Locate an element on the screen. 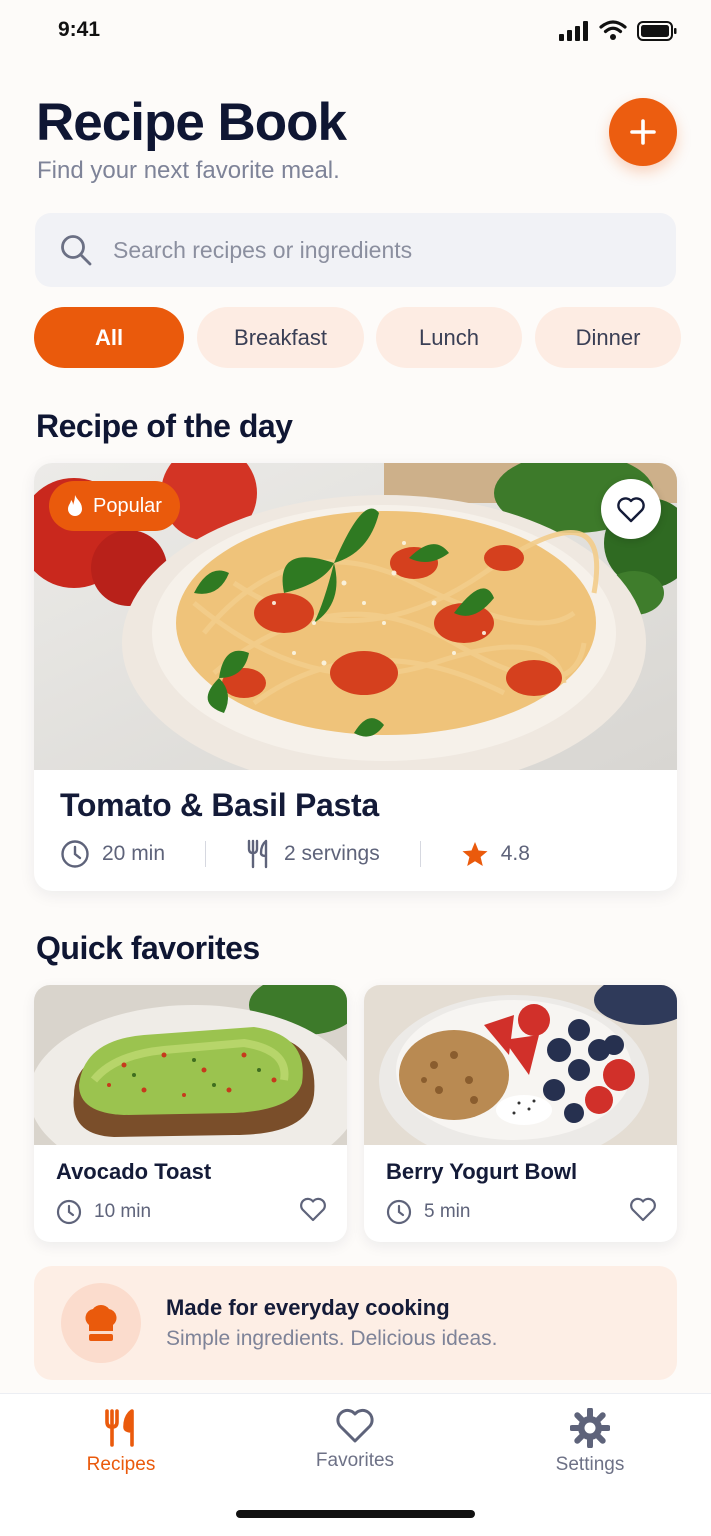  plus-icon is located at coordinates (643, 132).